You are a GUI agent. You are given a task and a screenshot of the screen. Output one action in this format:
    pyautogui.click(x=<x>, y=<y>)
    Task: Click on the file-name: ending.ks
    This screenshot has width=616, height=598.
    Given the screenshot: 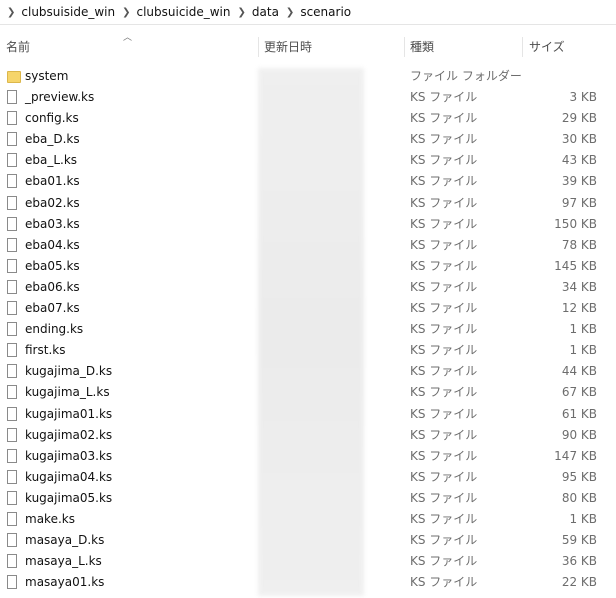 What is the action you would take?
    pyautogui.click(x=54, y=329)
    